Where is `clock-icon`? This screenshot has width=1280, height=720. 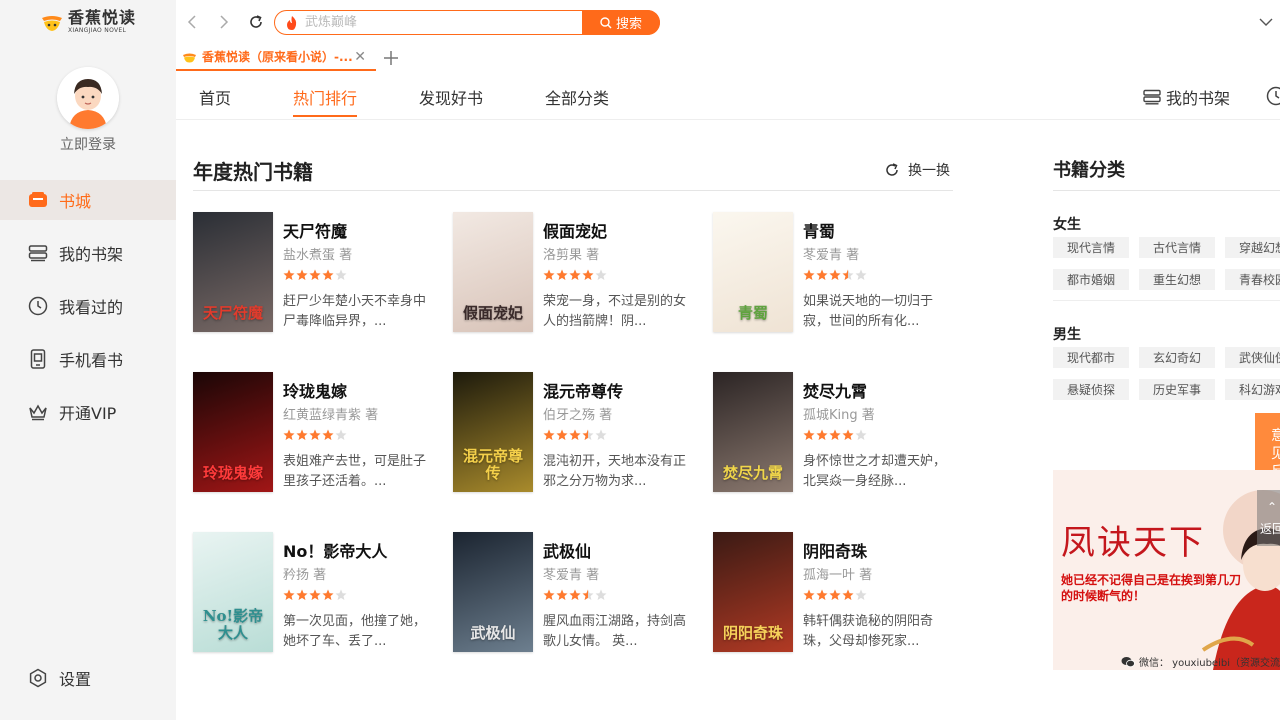
clock-icon is located at coordinates (38, 306).